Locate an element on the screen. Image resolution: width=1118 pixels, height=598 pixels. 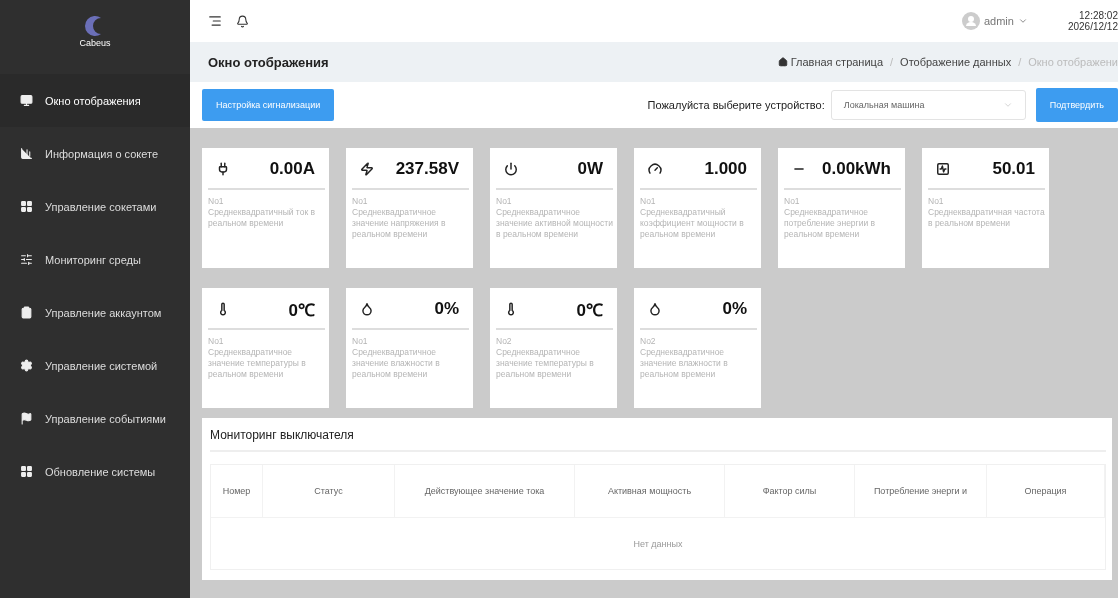
column-header: Действующее значение тока is located at coordinates (485, 491).